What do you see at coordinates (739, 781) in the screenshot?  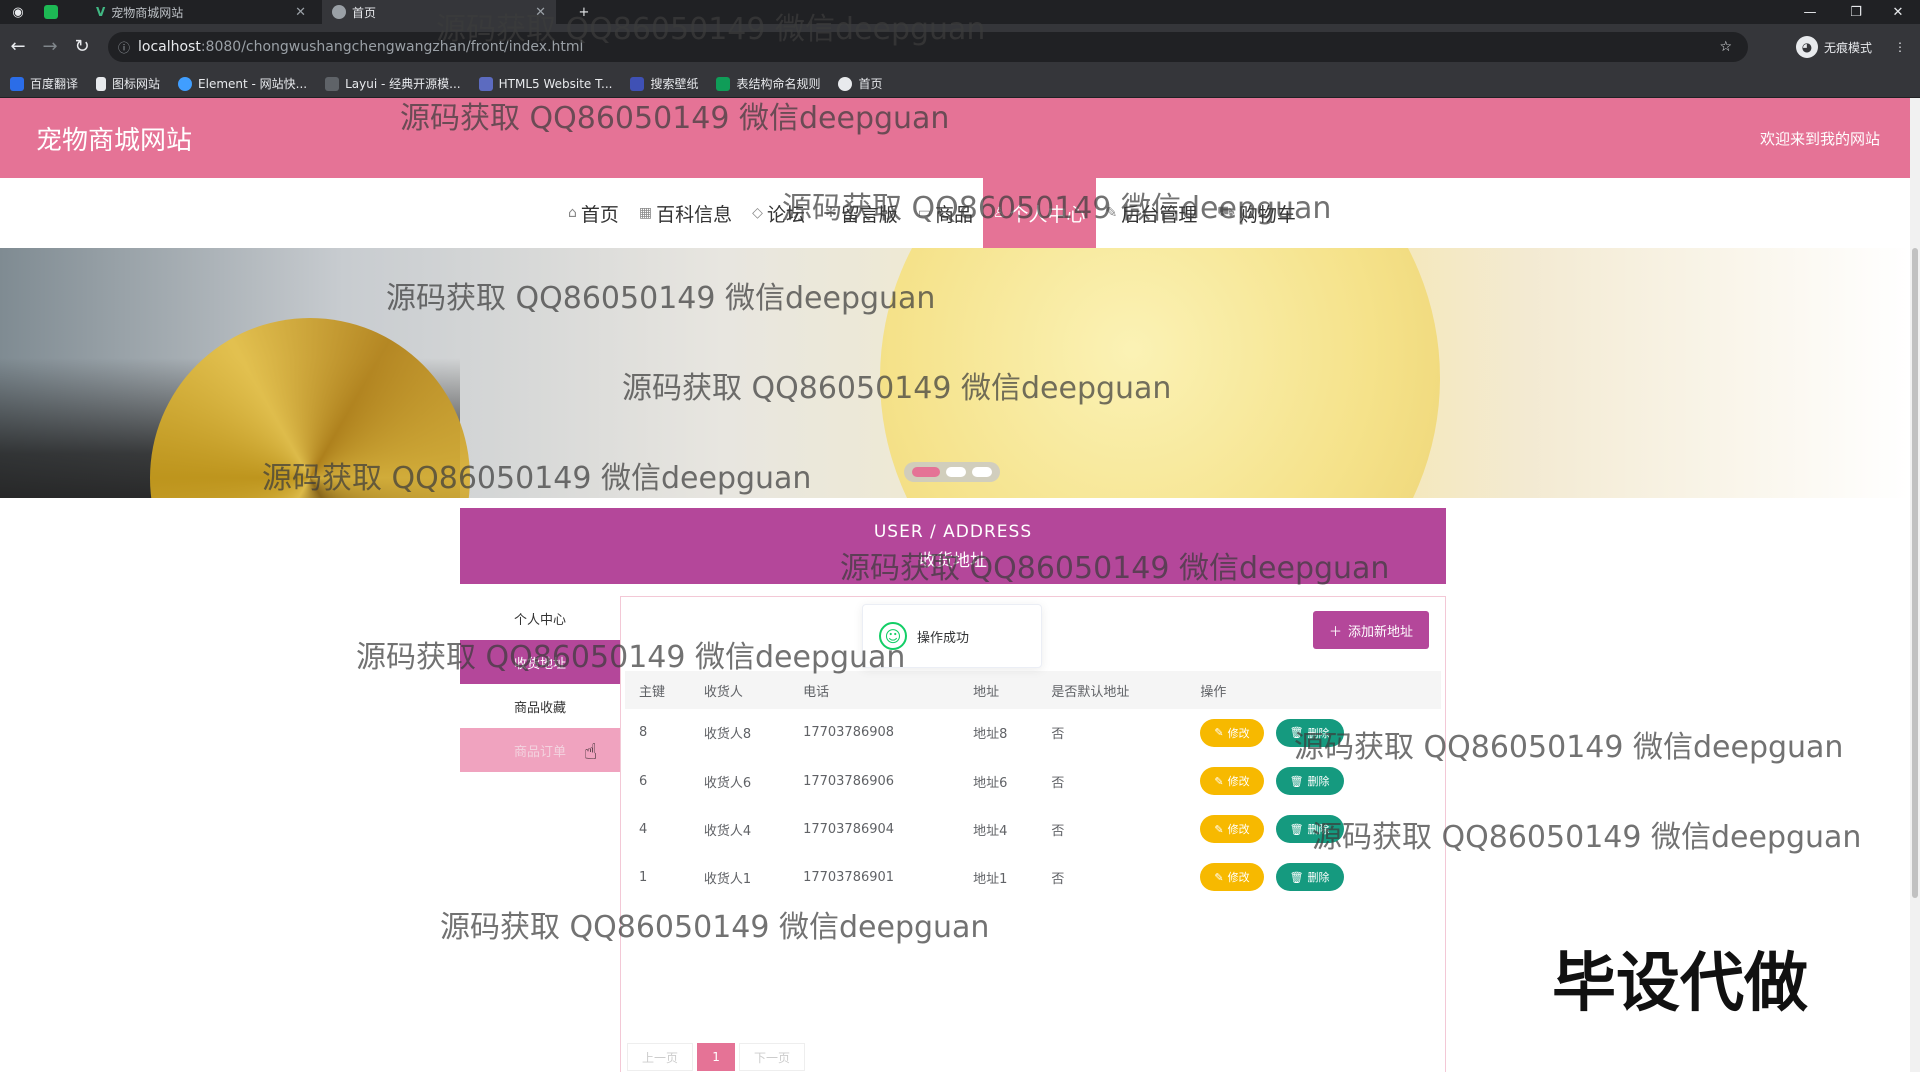 I see `cell-name: 收货人6` at bounding box center [739, 781].